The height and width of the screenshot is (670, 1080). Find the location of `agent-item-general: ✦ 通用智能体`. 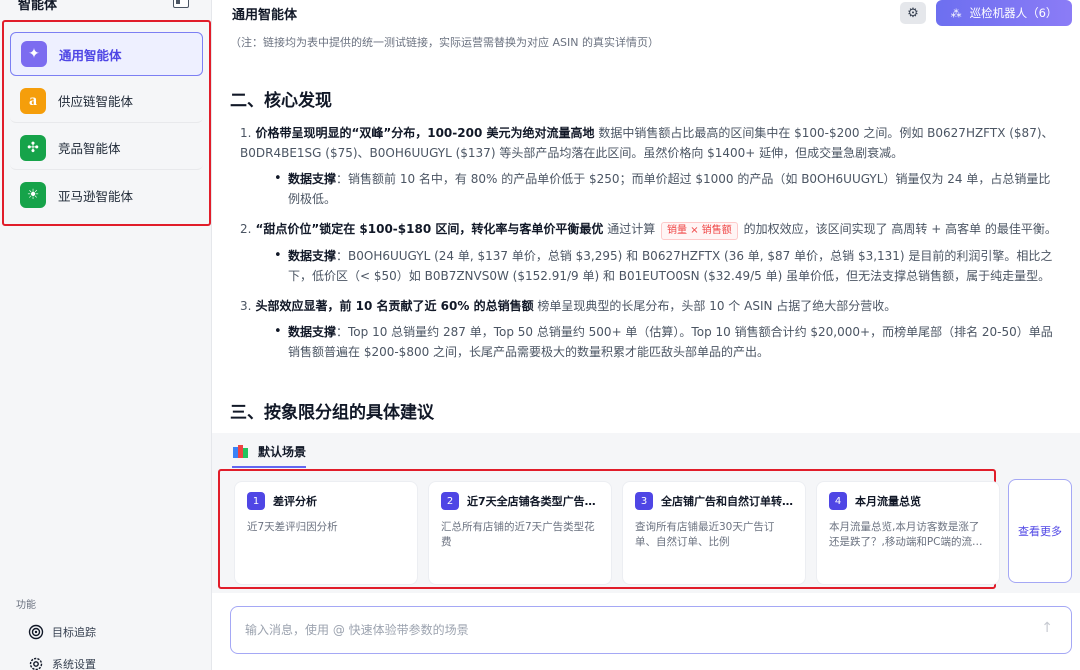

agent-item-general: ✦ 通用智能体 is located at coordinates (106, 54).